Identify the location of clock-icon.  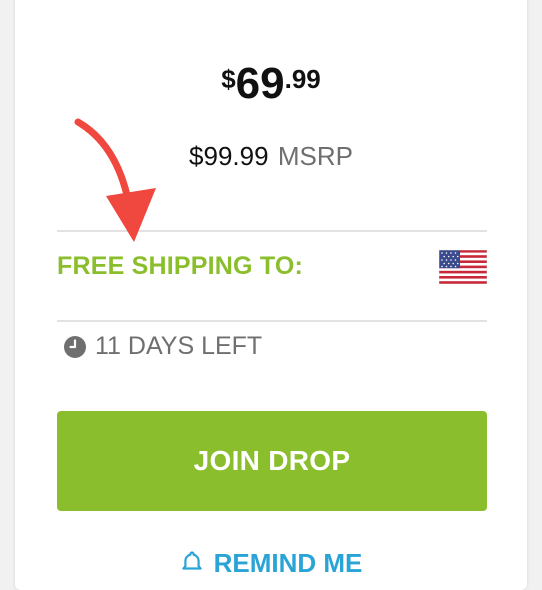
(75, 346).